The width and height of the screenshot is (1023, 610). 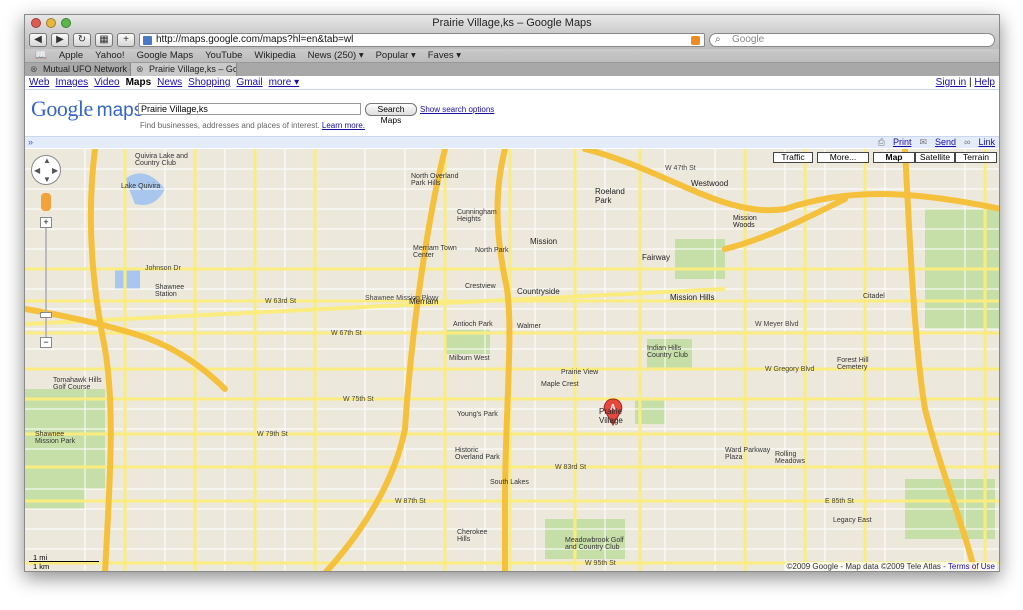 What do you see at coordinates (336, 55) in the screenshot?
I see `bookmark-item: News (250) ▾` at bounding box center [336, 55].